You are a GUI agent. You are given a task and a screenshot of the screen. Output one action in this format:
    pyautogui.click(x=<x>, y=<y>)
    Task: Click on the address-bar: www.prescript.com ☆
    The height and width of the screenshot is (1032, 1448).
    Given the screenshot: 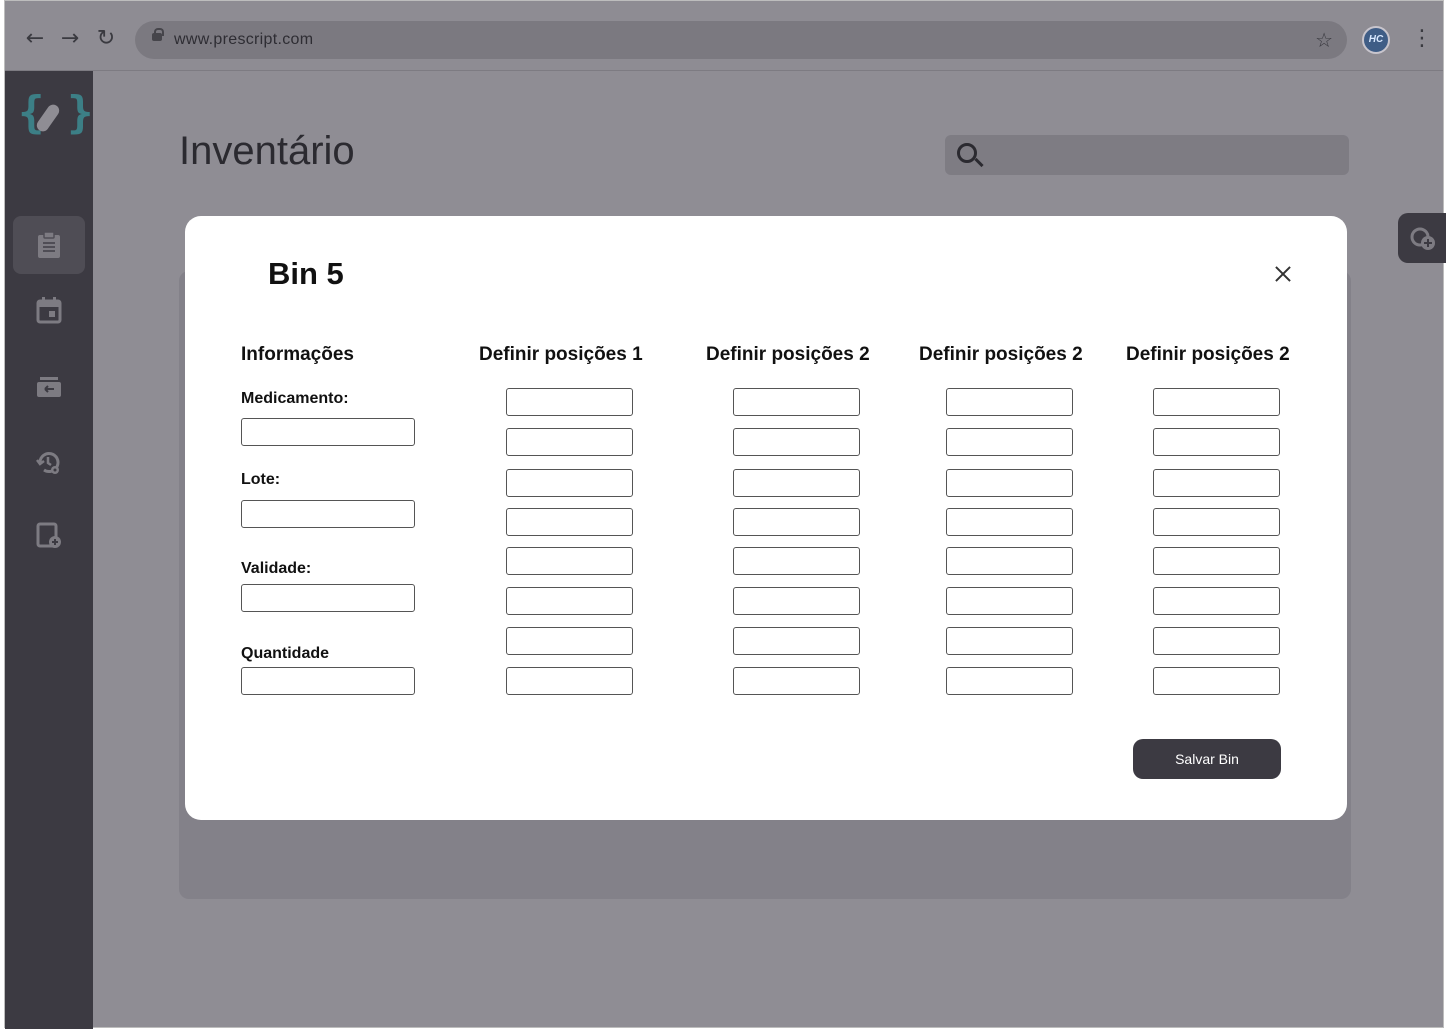 What is the action you would take?
    pyautogui.click(x=741, y=40)
    